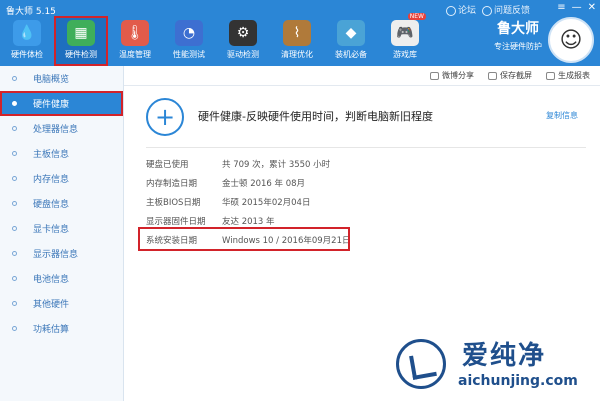 The width and height of the screenshot is (600, 401). I want to click on close-icon: ✕, so click(592, 7).